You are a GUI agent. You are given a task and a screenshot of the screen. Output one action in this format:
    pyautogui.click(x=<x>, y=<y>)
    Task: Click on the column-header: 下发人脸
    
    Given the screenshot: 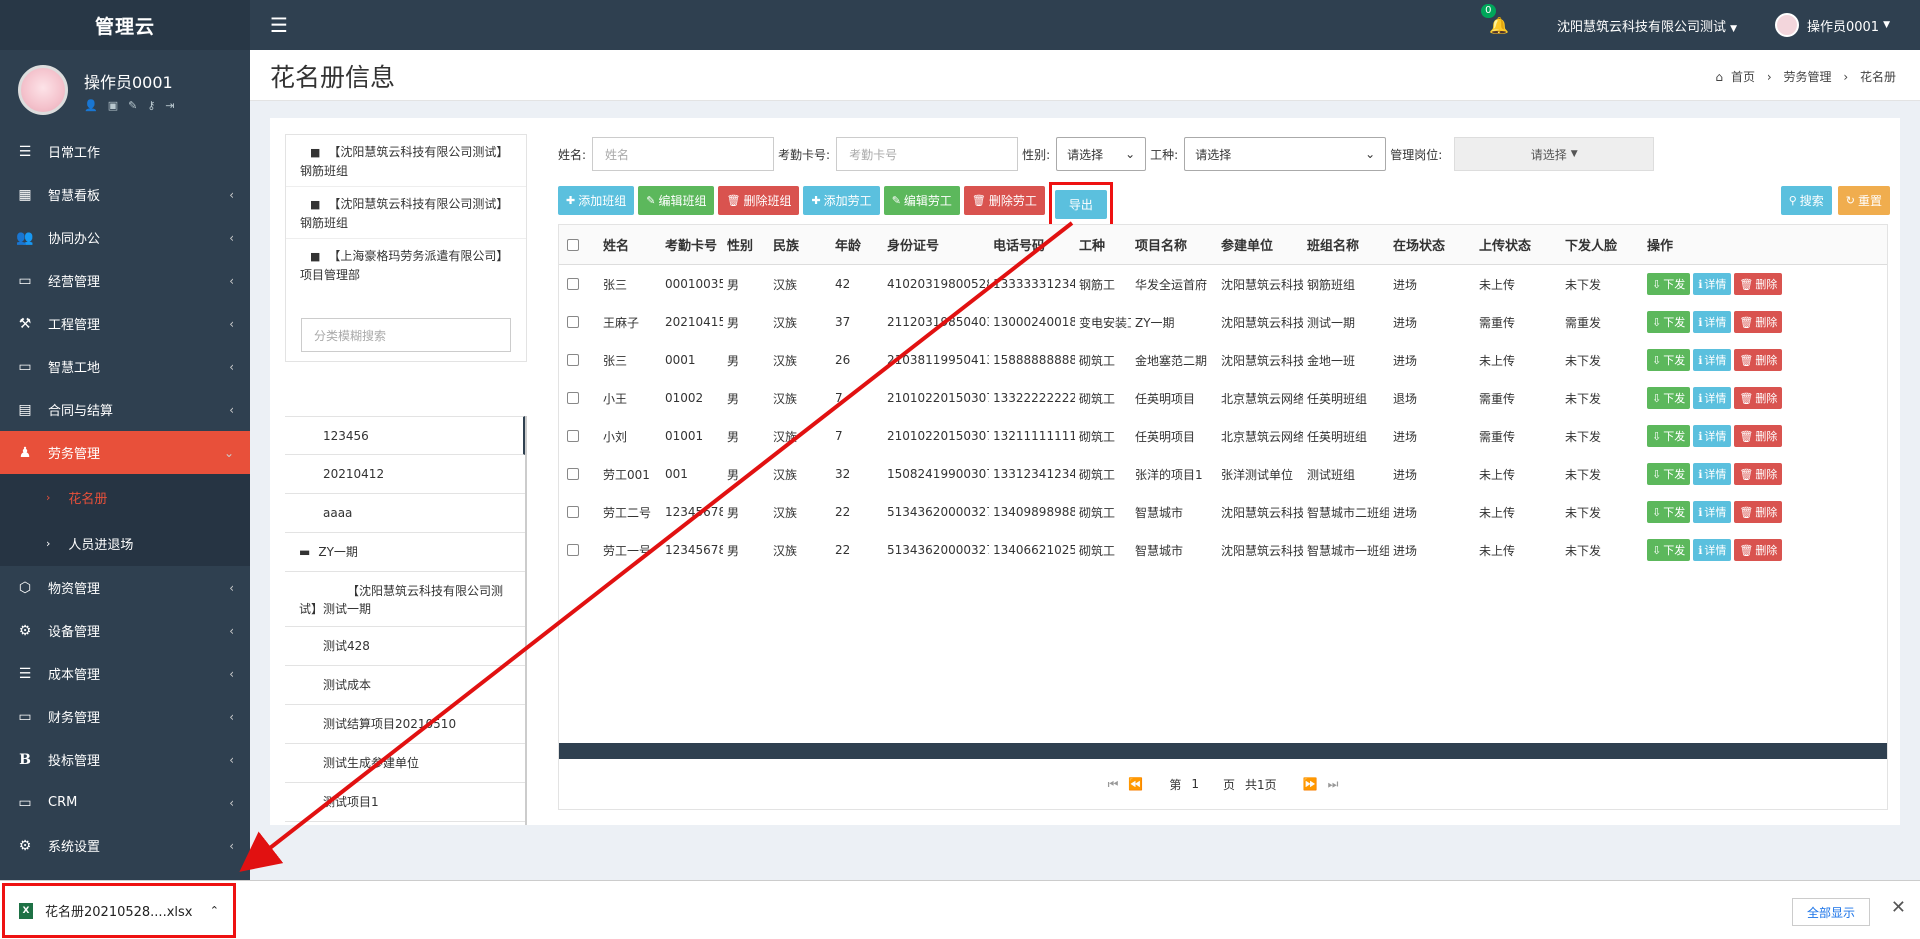 What is the action you would take?
    pyautogui.click(x=1602, y=244)
    